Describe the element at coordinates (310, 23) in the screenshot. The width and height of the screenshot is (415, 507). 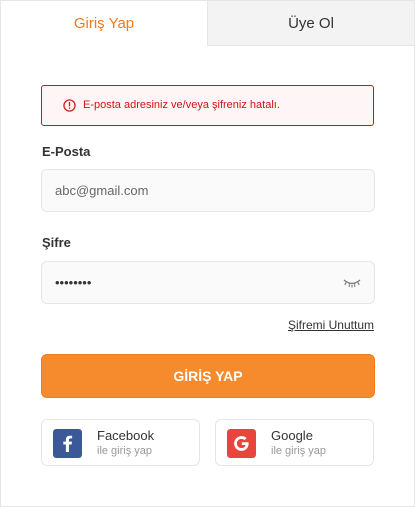
I see `tab-signup: Üye Ol` at that location.